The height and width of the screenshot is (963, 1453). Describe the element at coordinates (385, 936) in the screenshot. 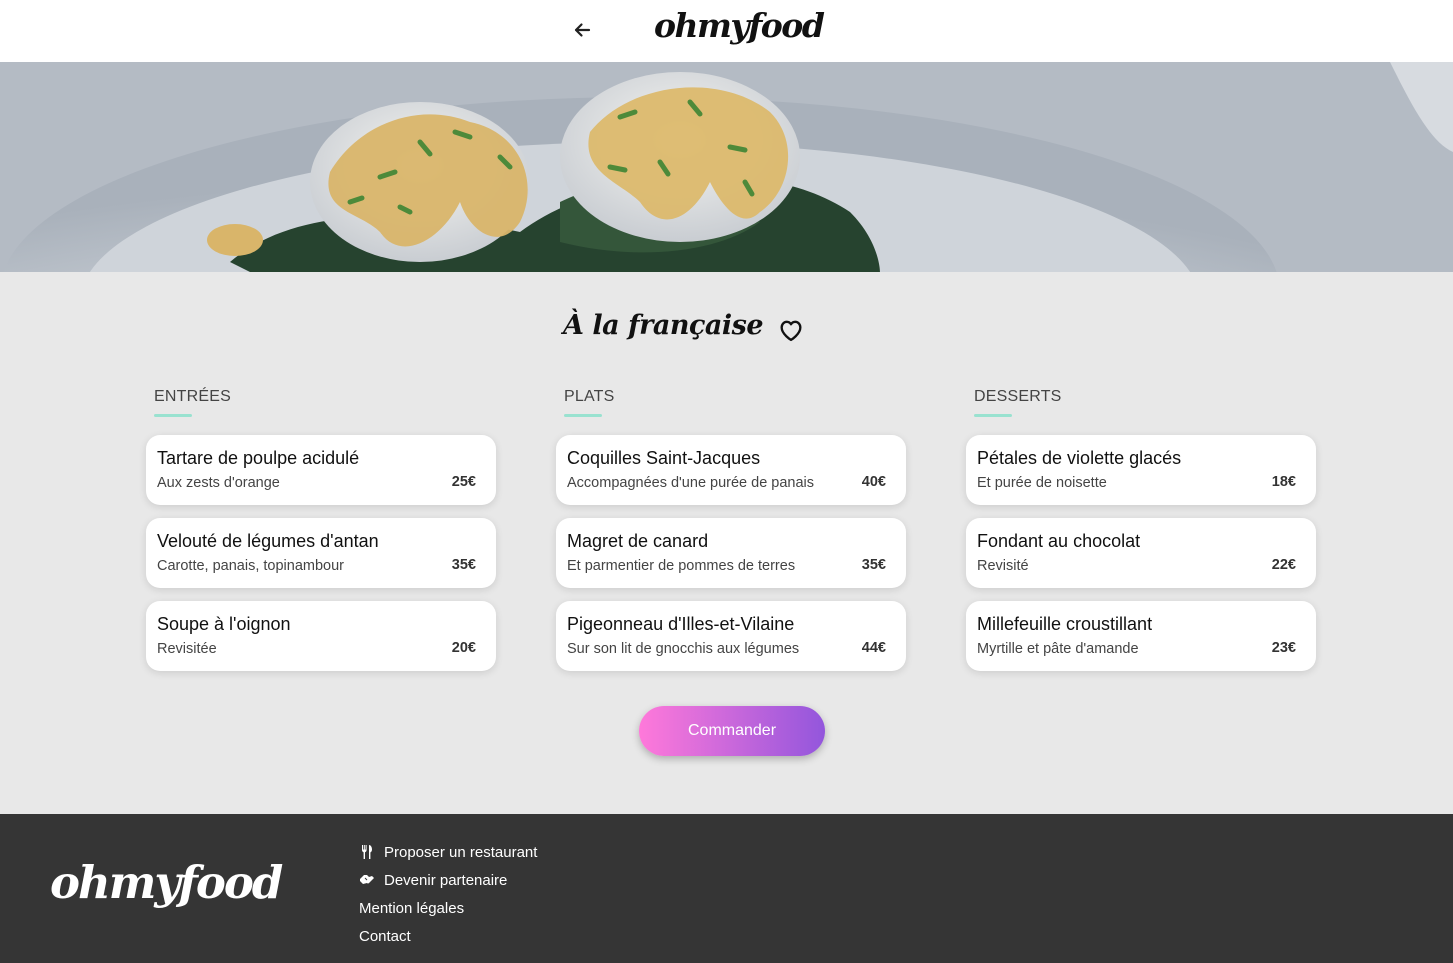

I see `footer-link-label: Contact` at that location.